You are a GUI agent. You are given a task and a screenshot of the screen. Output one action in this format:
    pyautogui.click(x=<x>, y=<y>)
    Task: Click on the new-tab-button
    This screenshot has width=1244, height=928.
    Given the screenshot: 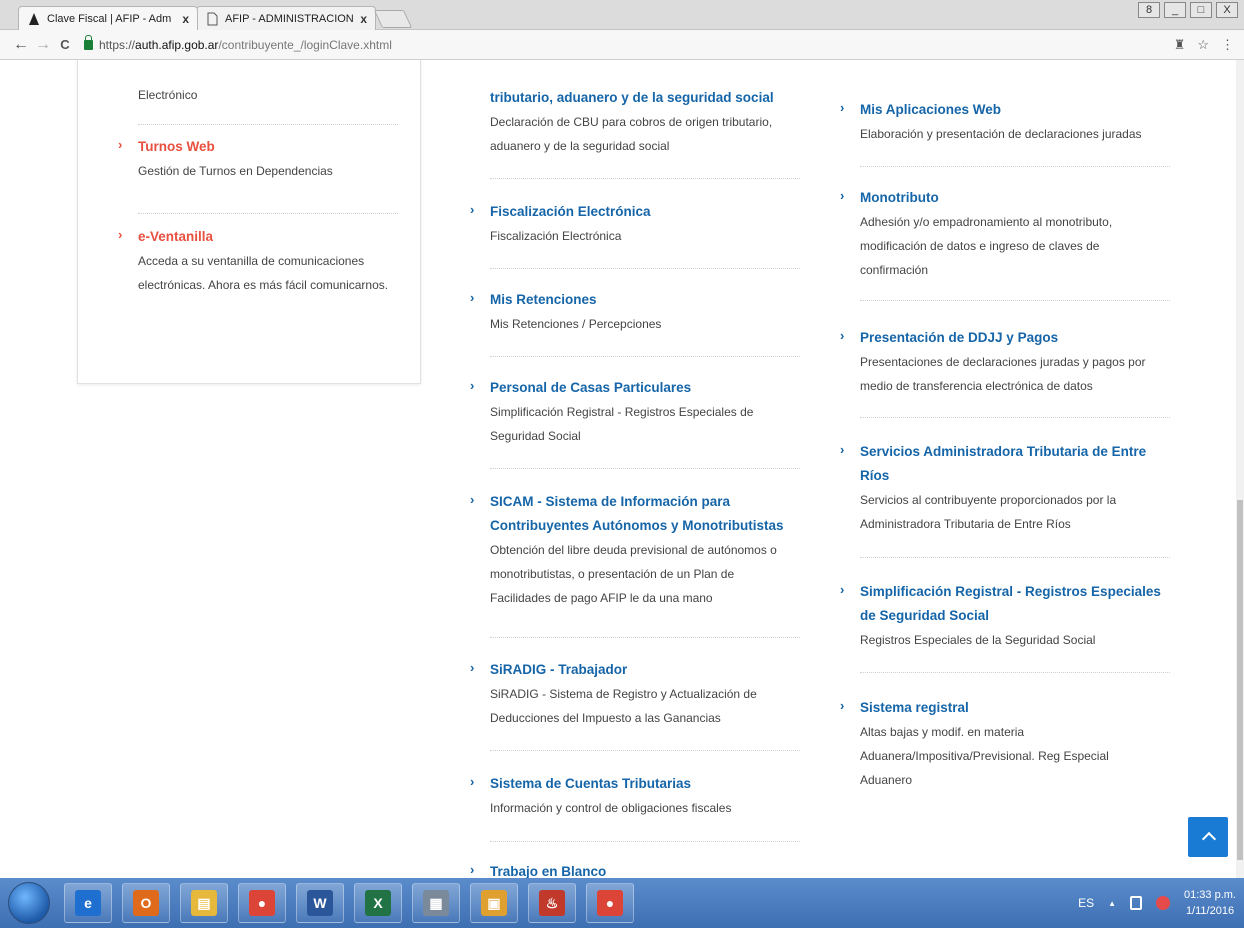 What is the action you would take?
    pyautogui.click(x=393, y=19)
    